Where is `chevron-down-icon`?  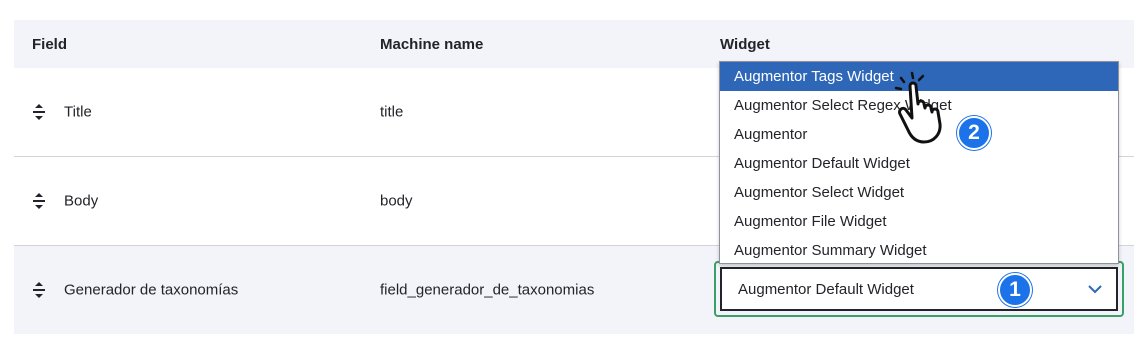 chevron-down-icon is located at coordinates (1095, 289).